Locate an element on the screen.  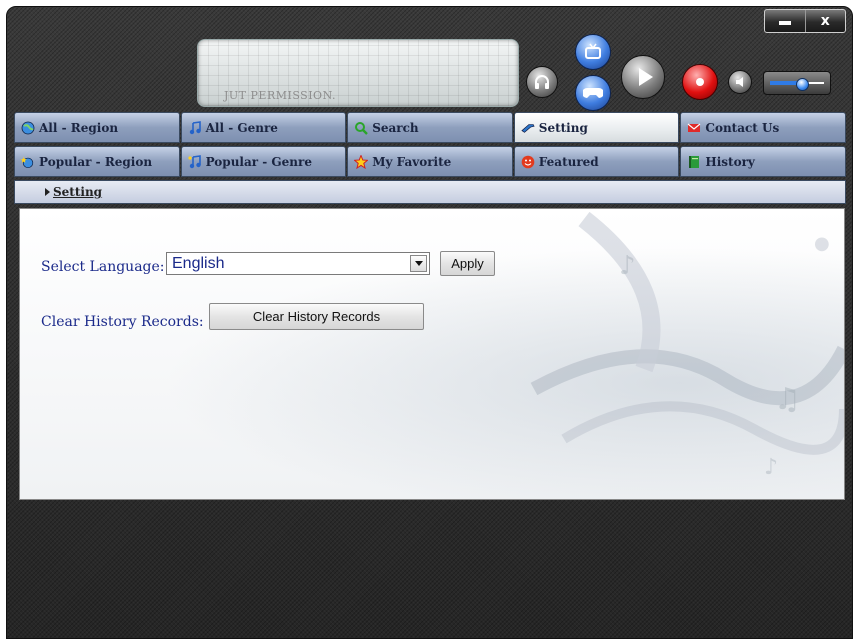
tab-label: History is located at coordinates (730, 161).